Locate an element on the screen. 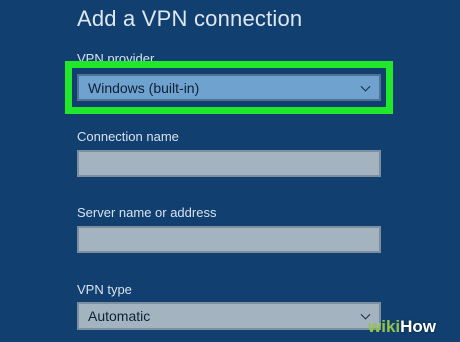  vpn-provider-value: Windows (built-in) is located at coordinates (144, 87).